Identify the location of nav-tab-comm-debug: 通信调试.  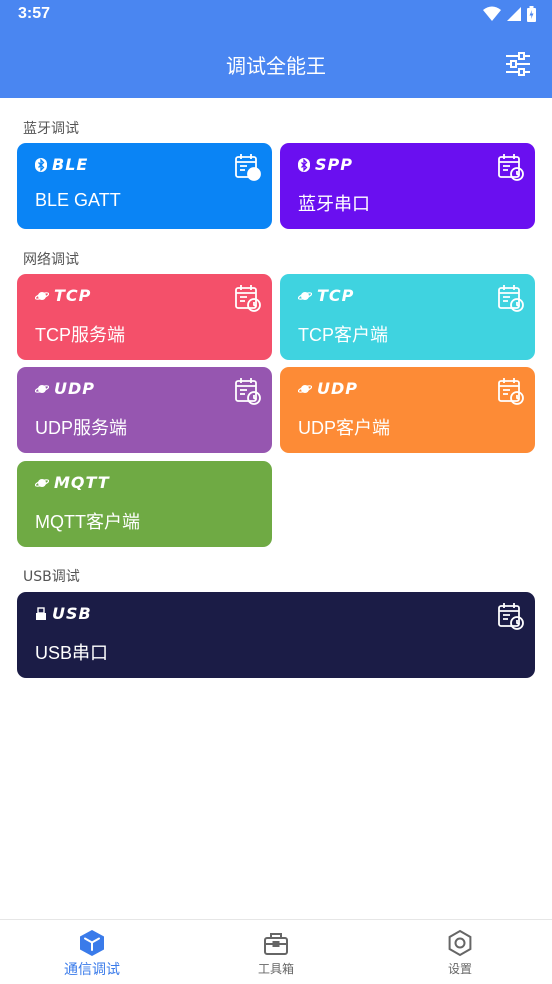
(92, 952).